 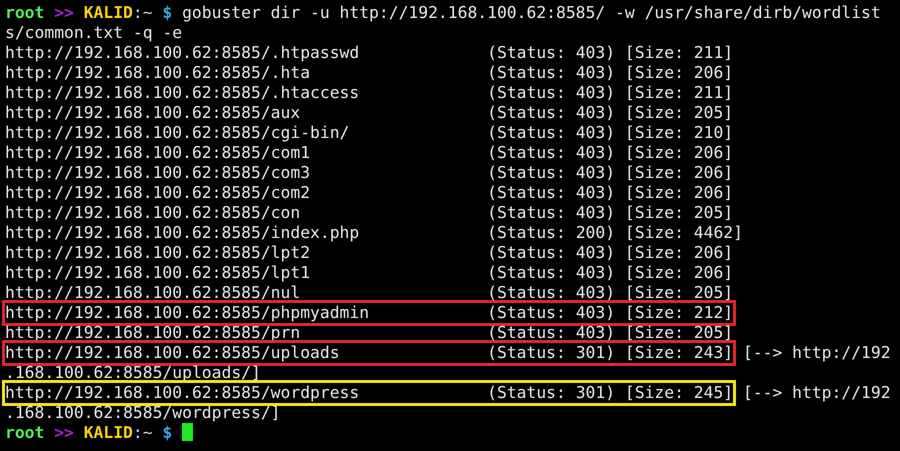 I want to click on result-url: http://192.168.100.62:8585/con, so click(x=153, y=213).